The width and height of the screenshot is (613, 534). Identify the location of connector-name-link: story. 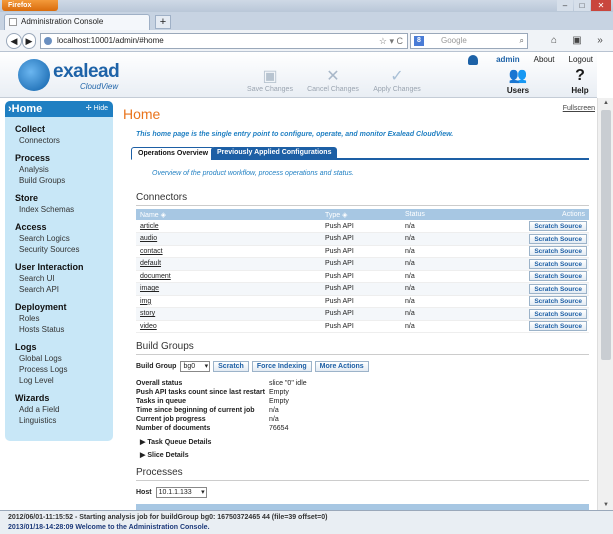
(228, 314).